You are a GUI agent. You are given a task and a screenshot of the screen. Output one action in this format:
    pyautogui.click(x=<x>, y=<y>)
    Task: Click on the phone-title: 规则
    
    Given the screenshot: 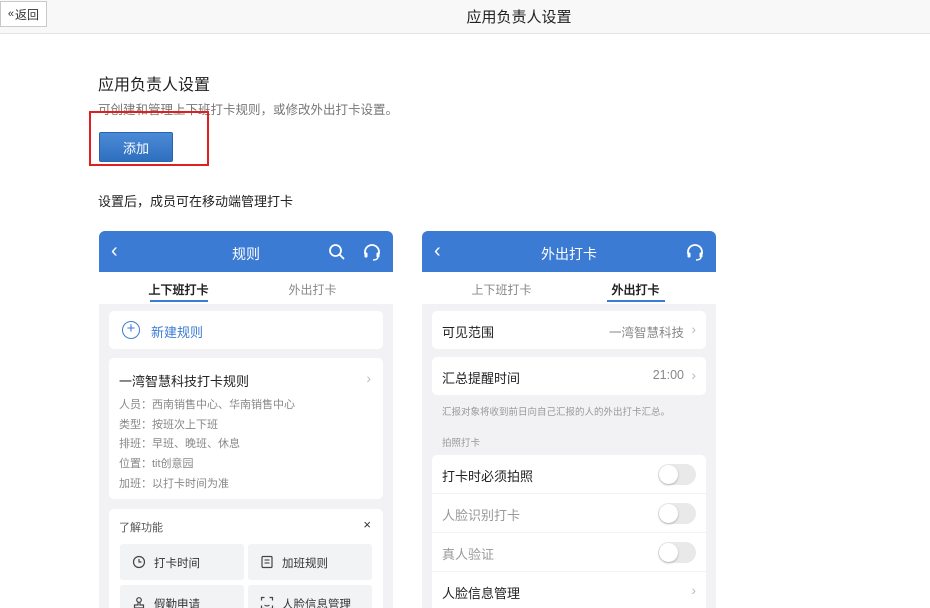 What is the action you would take?
    pyautogui.click(x=246, y=254)
    